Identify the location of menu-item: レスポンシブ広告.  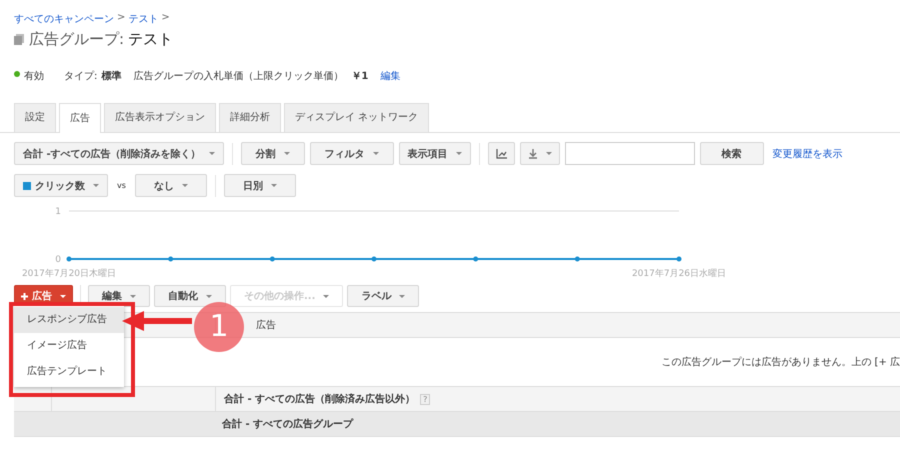
(69, 320).